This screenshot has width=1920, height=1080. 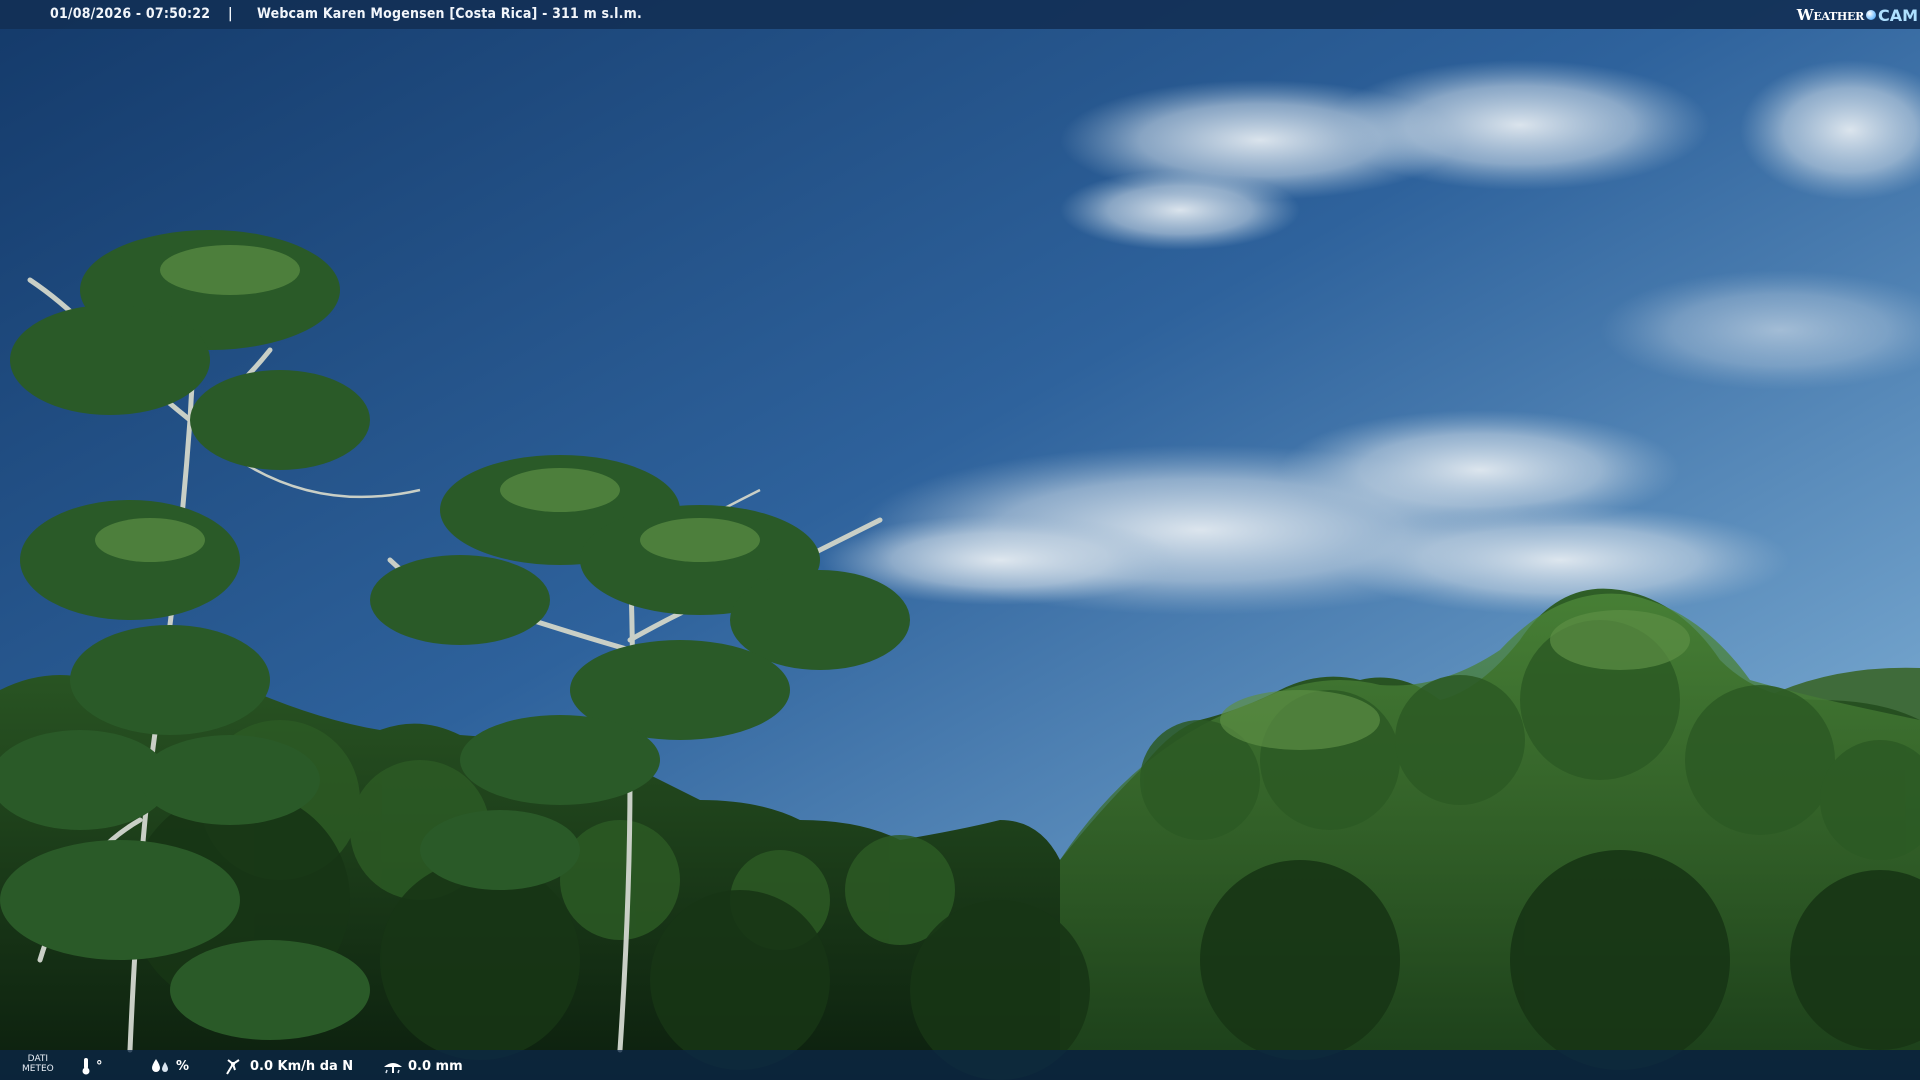 What do you see at coordinates (960, 1065) in the screenshot?
I see `weather-data-bar: DATI METEO ° % 0.0 Km/h da N 0.0 mm` at bounding box center [960, 1065].